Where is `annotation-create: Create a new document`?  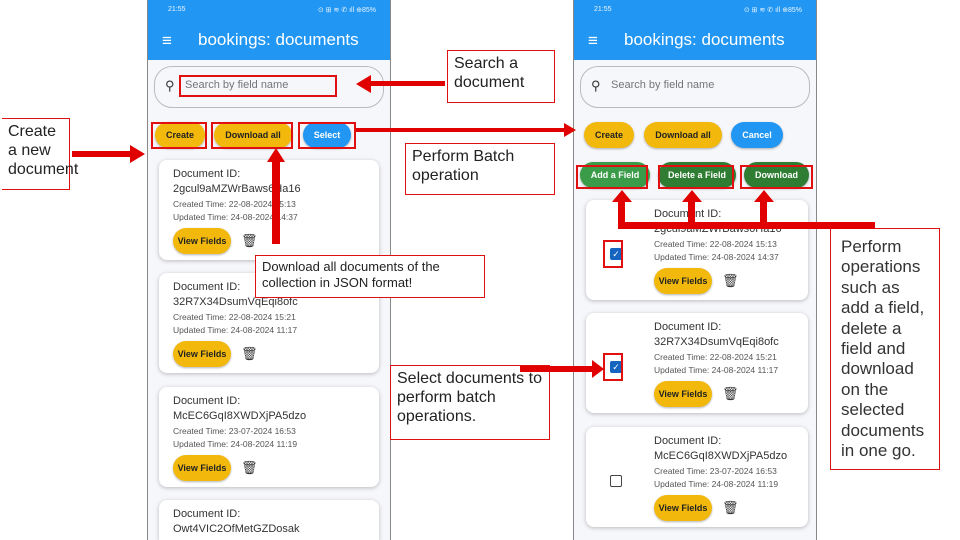
annotation-create: Create a new document is located at coordinates (40, 154).